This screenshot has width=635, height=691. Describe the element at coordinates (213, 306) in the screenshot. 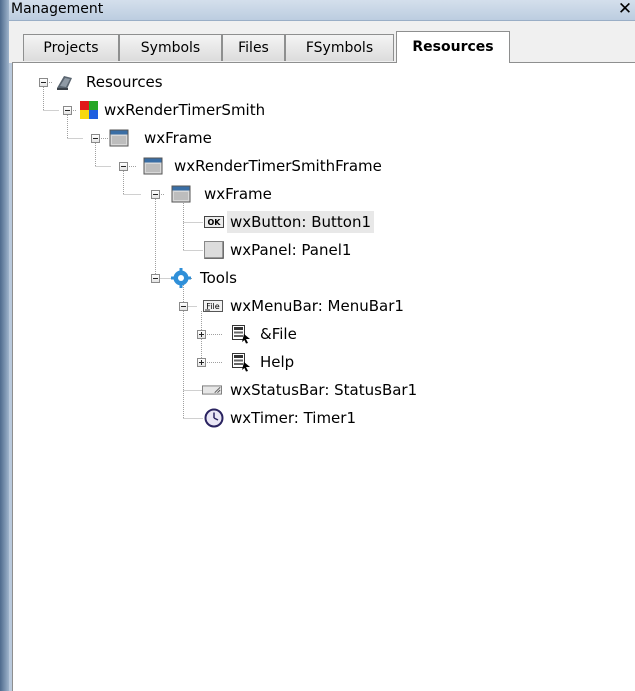

I see `file-menu-icon: File` at that location.